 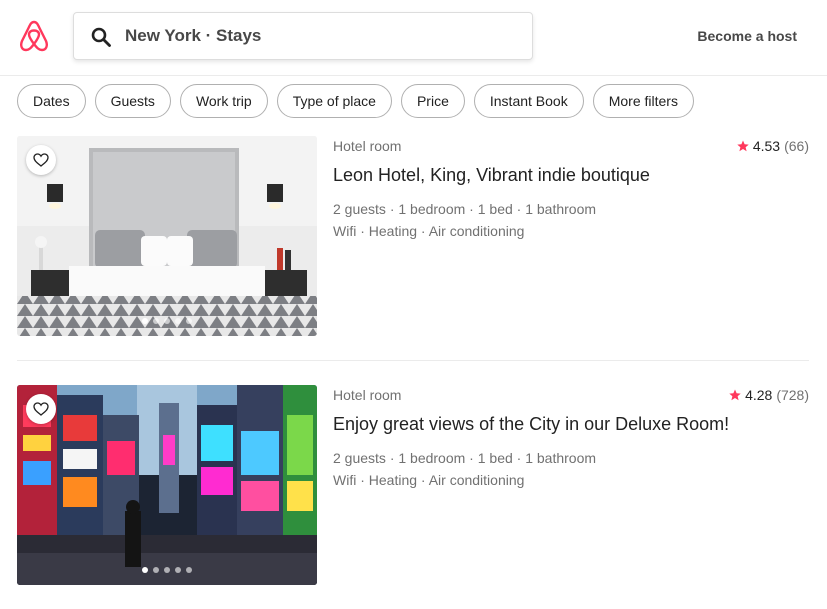 What do you see at coordinates (643, 101) in the screenshot?
I see `filter-more-filters: More filters` at bounding box center [643, 101].